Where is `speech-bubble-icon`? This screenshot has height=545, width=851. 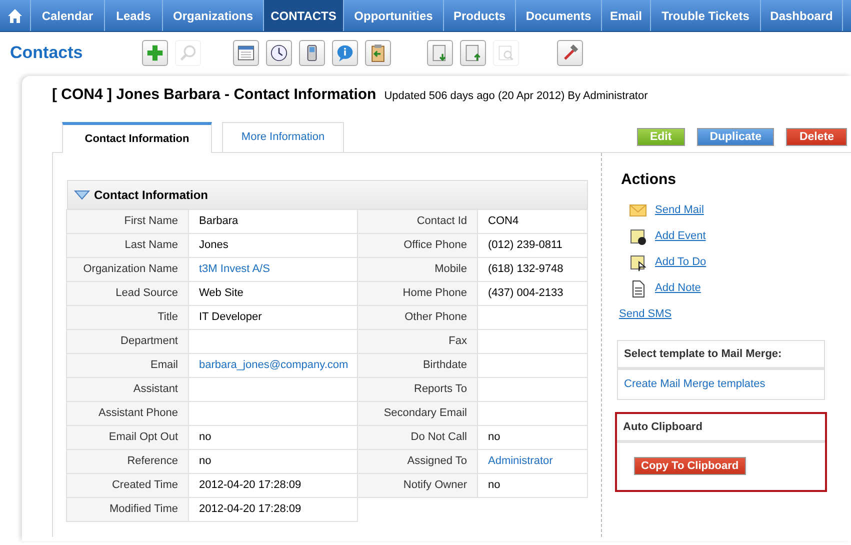
speech-bubble-icon is located at coordinates (345, 53).